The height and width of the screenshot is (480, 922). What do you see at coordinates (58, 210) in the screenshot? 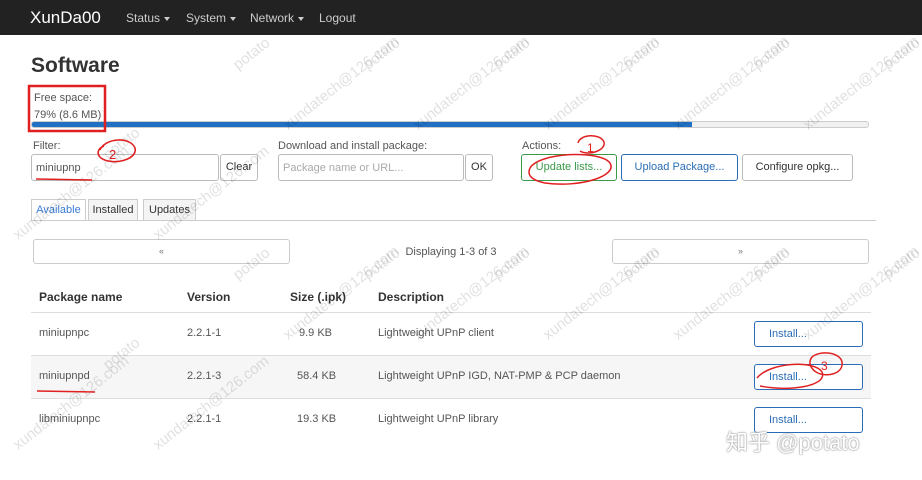
I see `tab-available: Available` at bounding box center [58, 210].